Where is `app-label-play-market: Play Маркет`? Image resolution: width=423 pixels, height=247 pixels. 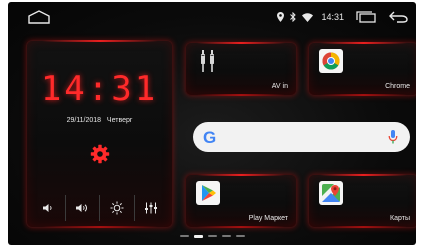 app-label-play-market: Play Маркет is located at coordinates (268, 218).